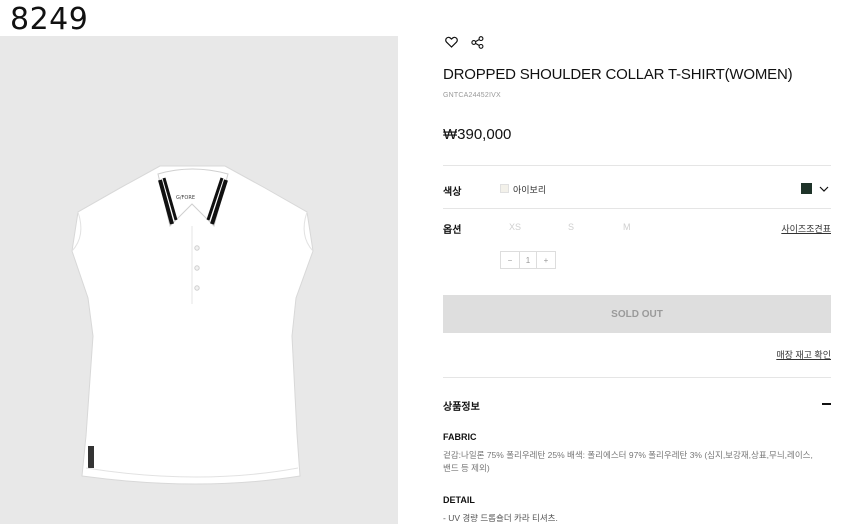 Image resolution: width=860 pixels, height=524 pixels. I want to click on color-swatch, so click(504, 188).